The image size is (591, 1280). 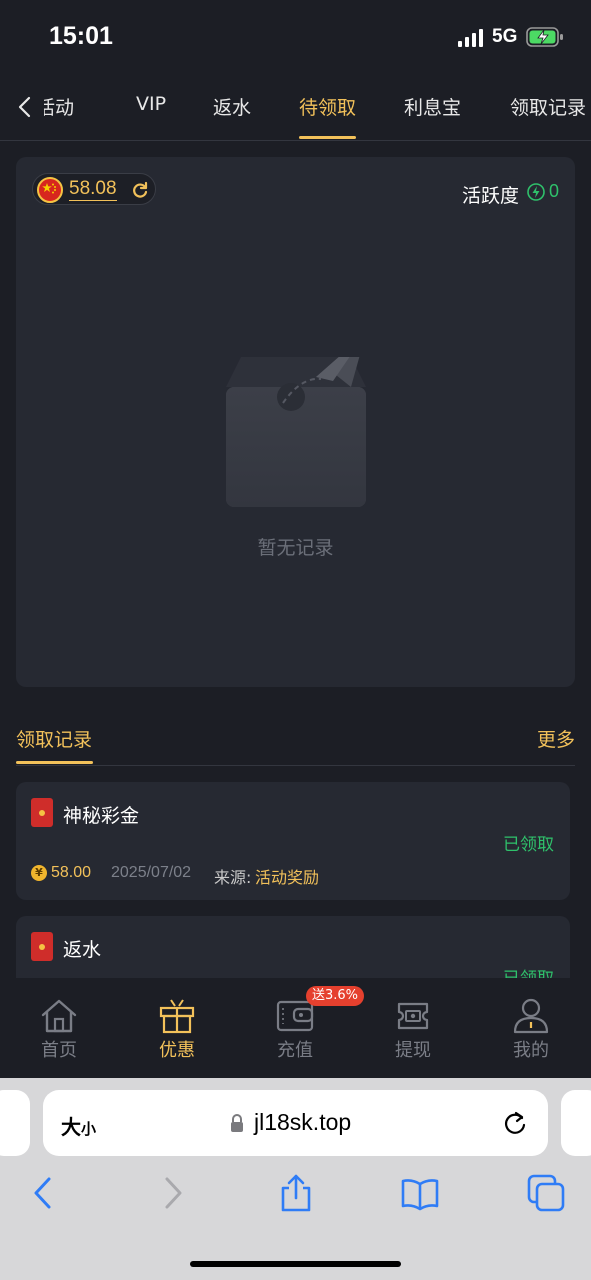 I want to click on record-card: 神秘彩金 已领取 ¥ 58.00 2025/07/02 来源: 活动奖励, so click(x=293, y=841).